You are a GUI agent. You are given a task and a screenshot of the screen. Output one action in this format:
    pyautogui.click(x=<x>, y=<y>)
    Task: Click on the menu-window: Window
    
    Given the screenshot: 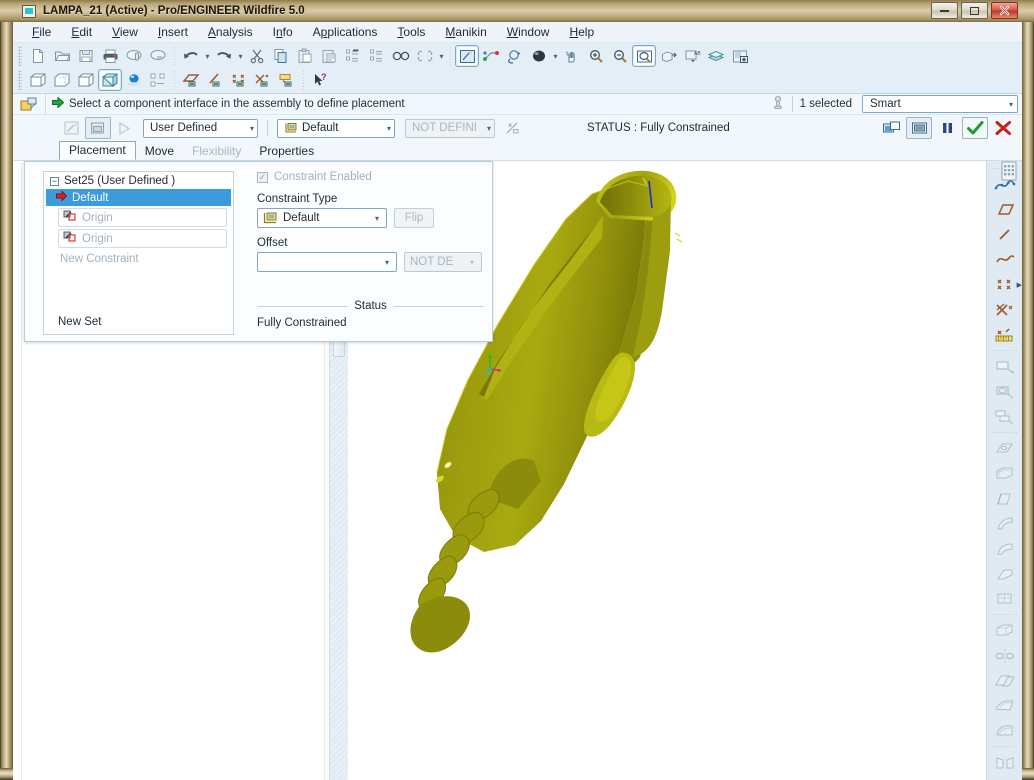 What is the action you would take?
    pyautogui.click(x=528, y=32)
    